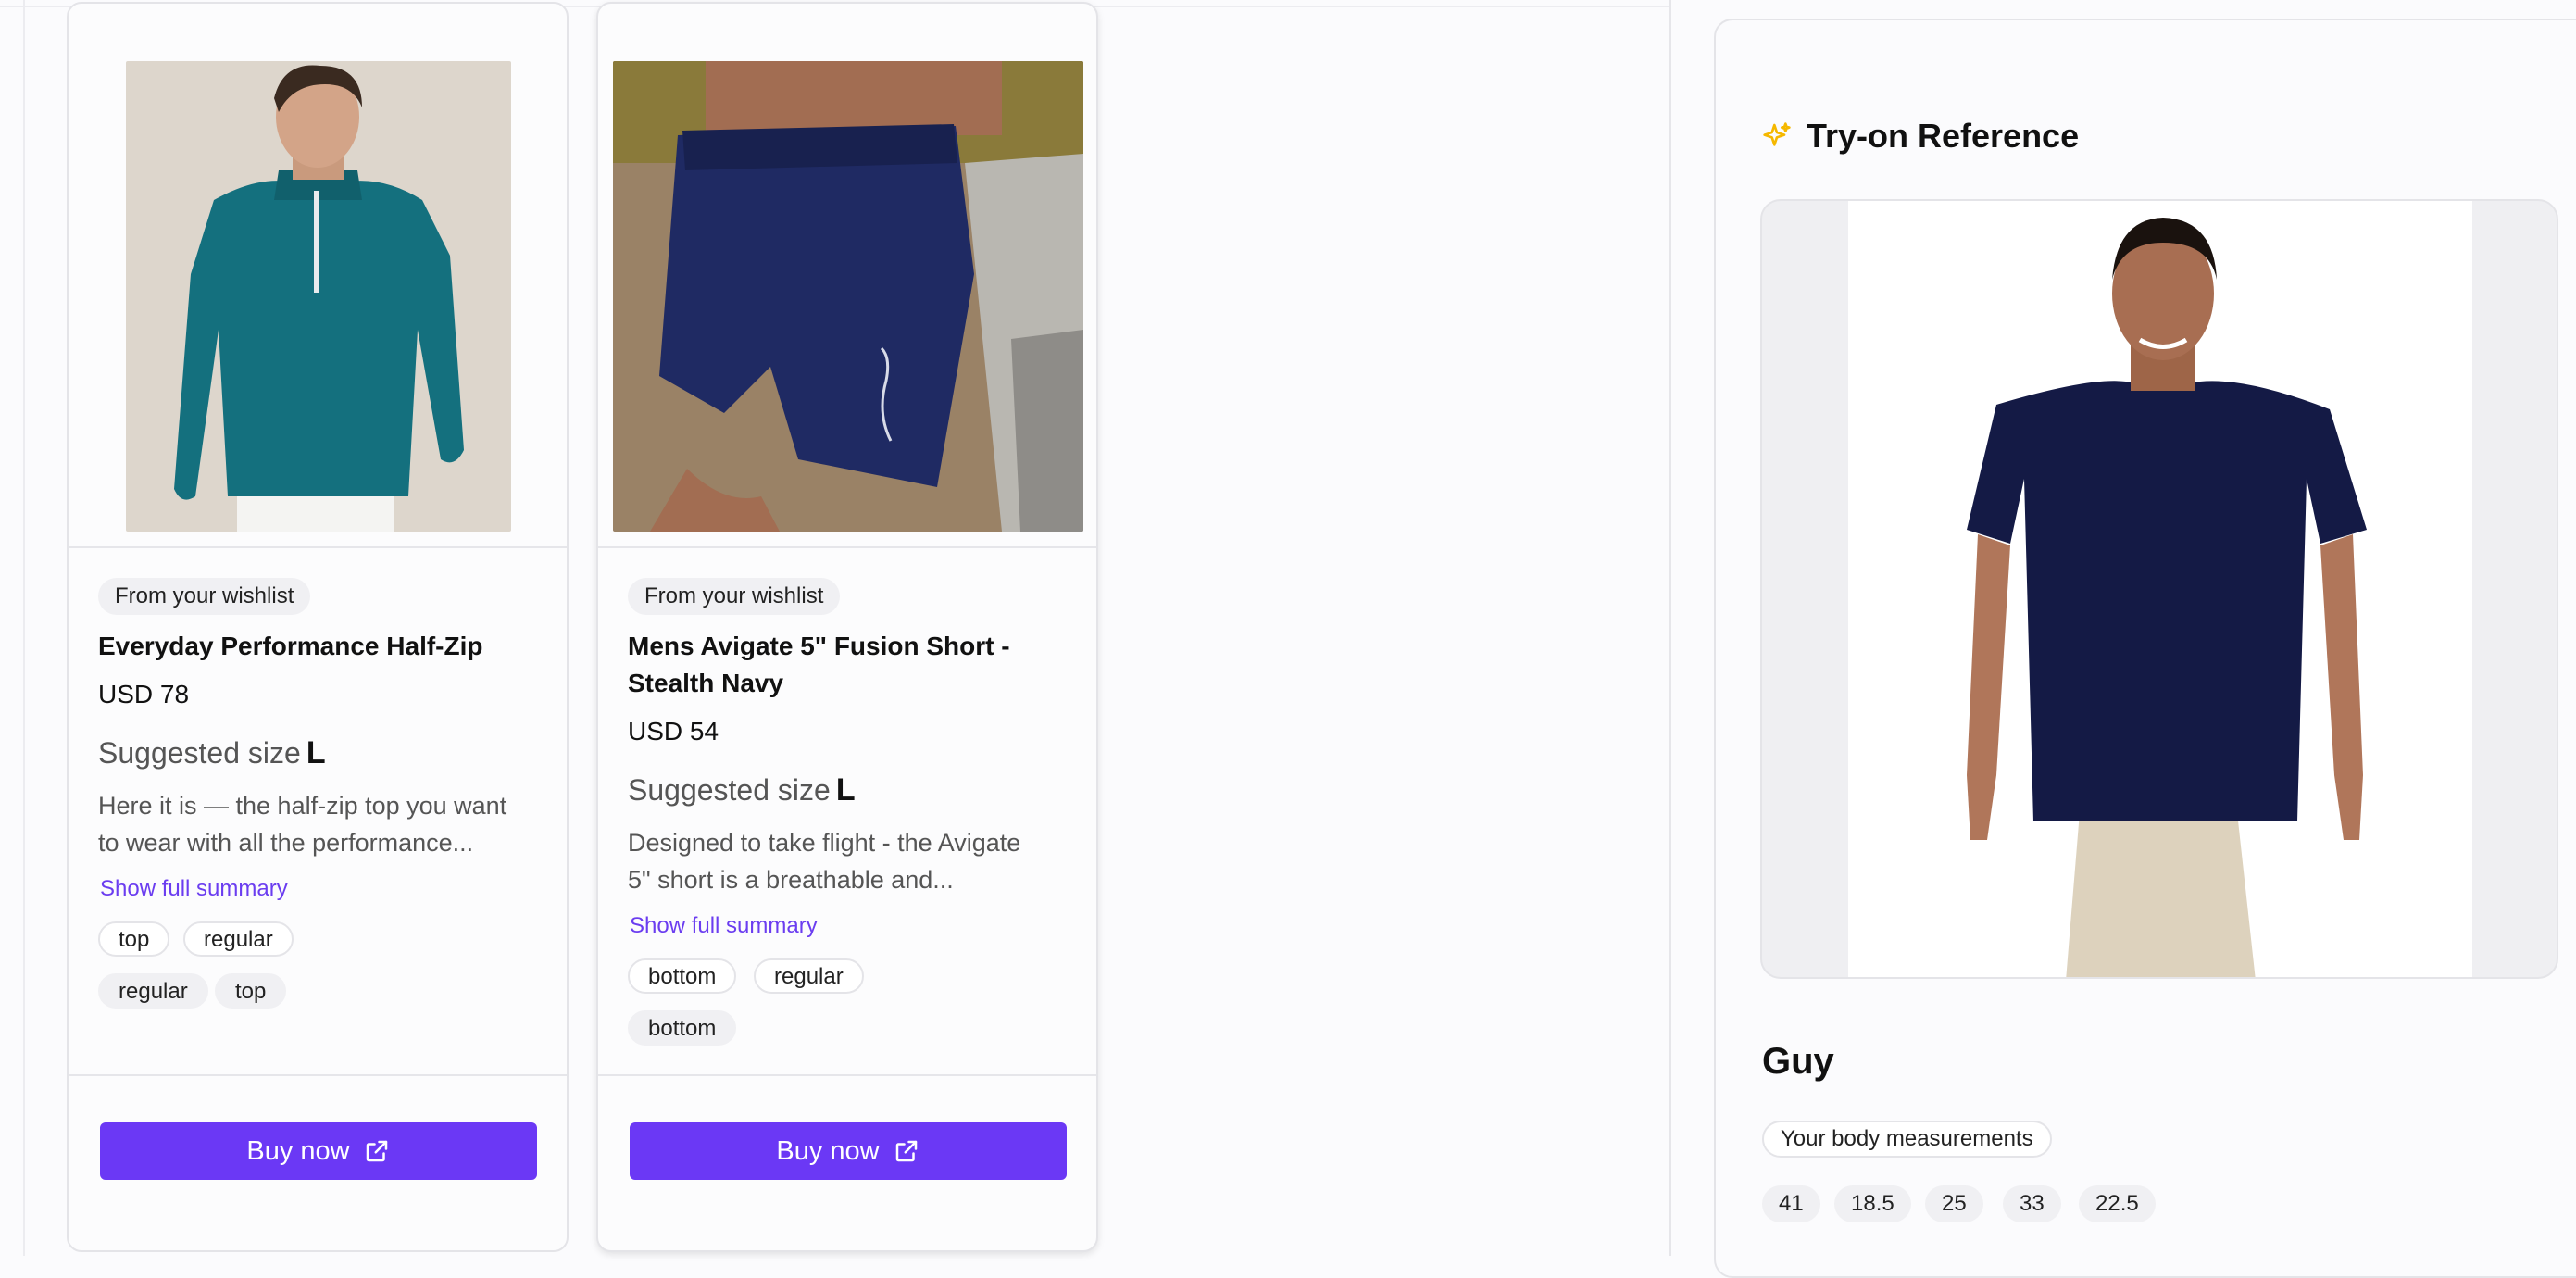 The height and width of the screenshot is (1278, 2576). I want to click on measurement-chip: 41, so click(1791, 1203).